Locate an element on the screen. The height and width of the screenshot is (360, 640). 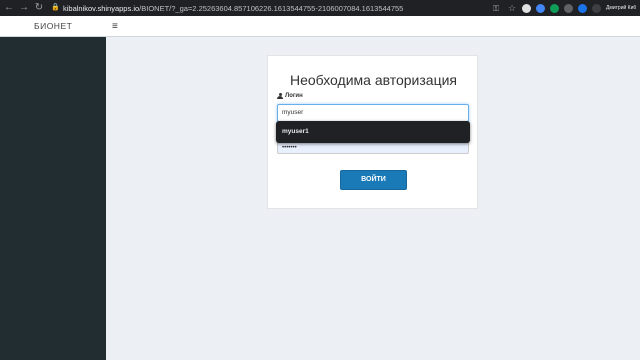
user-icon is located at coordinates (280, 96).